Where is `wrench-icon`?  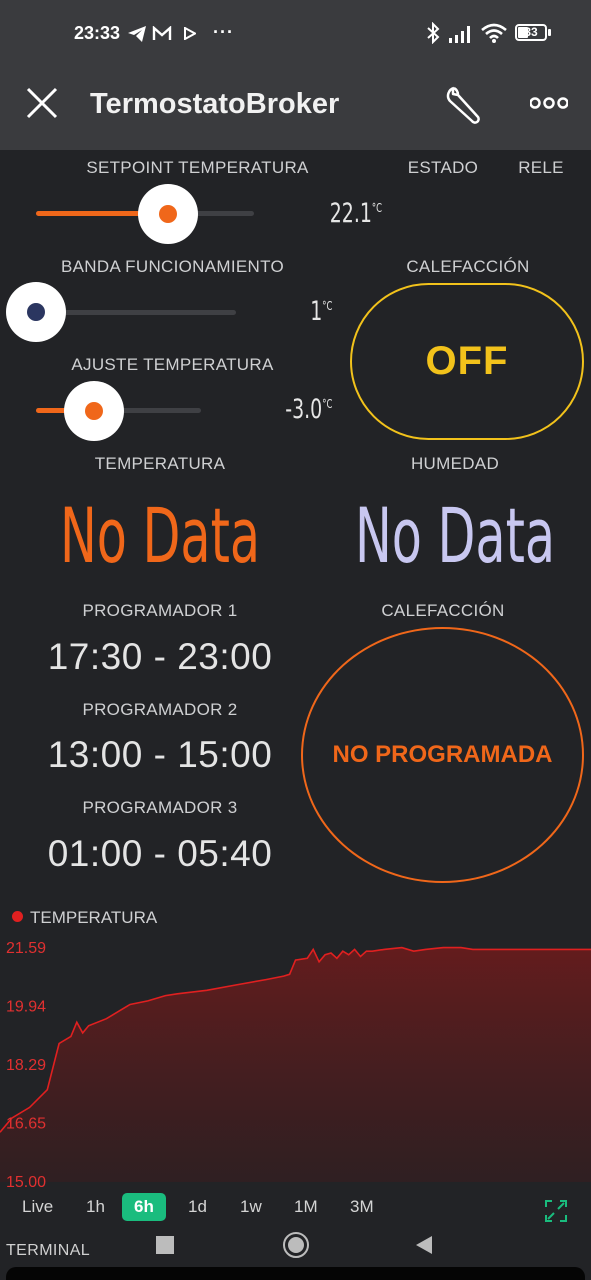 wrench-icon is located at coordinates (464, 104).